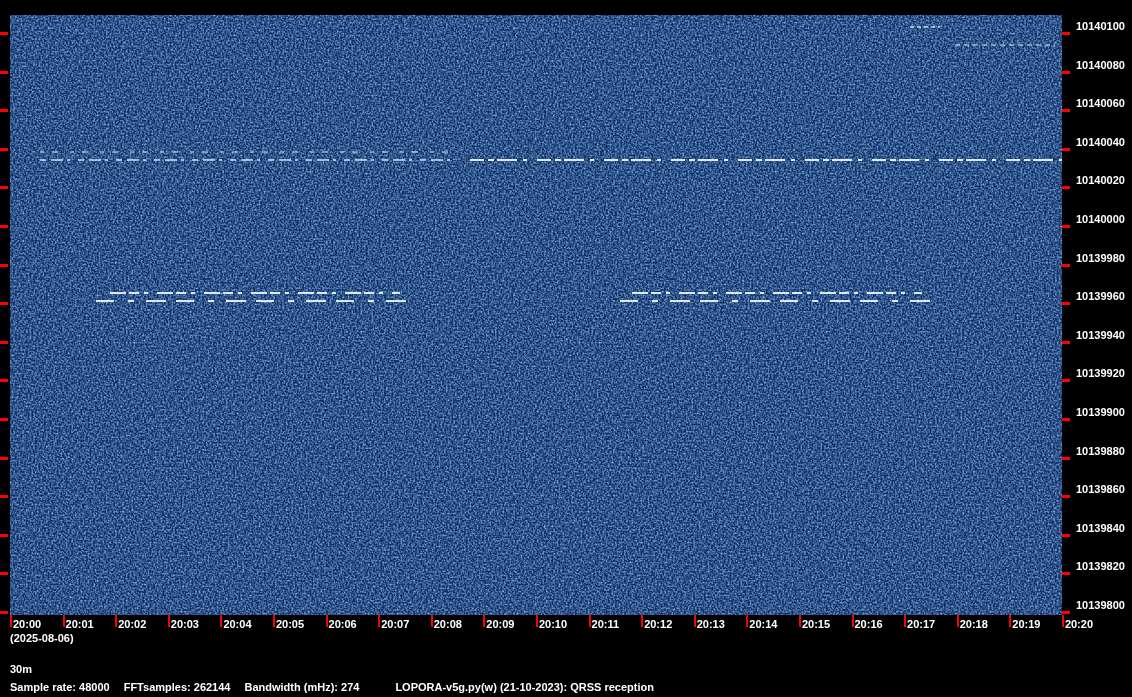 The height and width of the screenshot is (697, 1132). I want to click on time-label: 20:02, so click(141, 621).